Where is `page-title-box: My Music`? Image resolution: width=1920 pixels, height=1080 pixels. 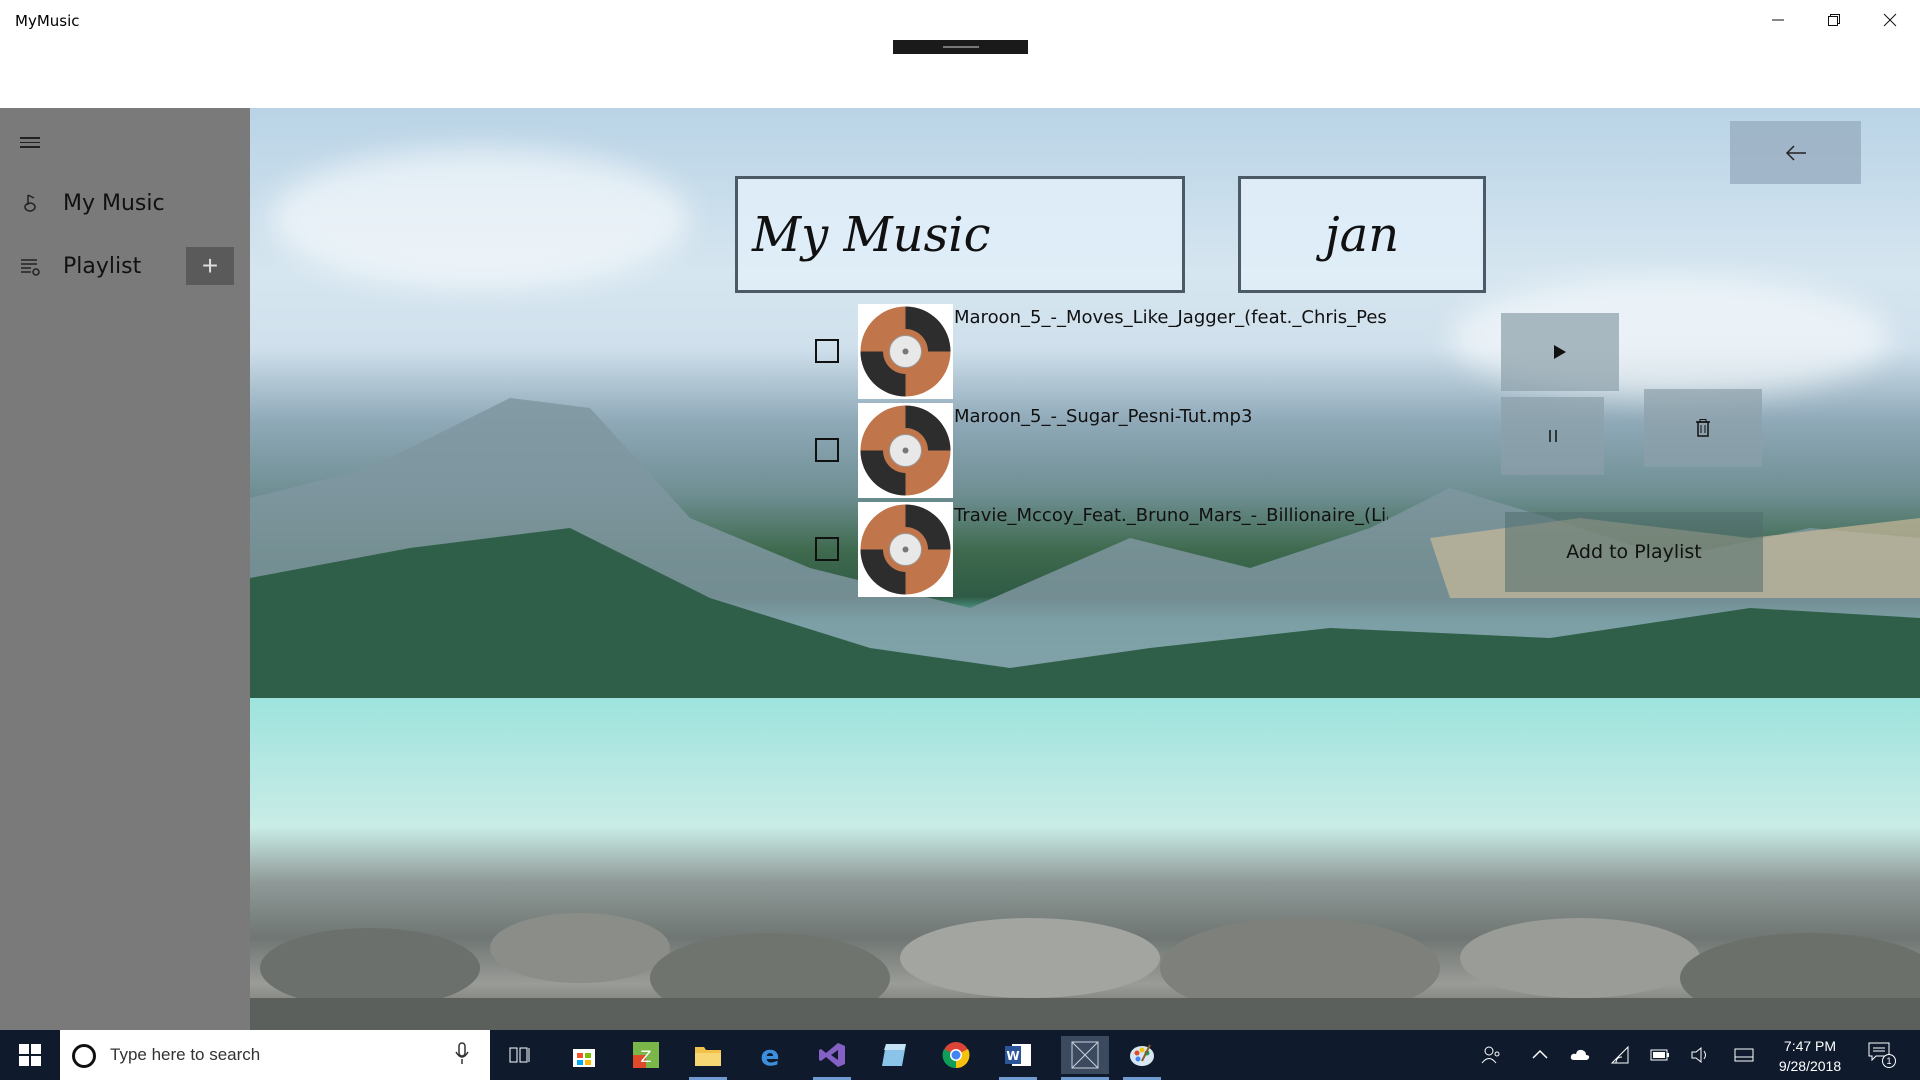 page-title-box: My Music is located at coordinates (960, 234).